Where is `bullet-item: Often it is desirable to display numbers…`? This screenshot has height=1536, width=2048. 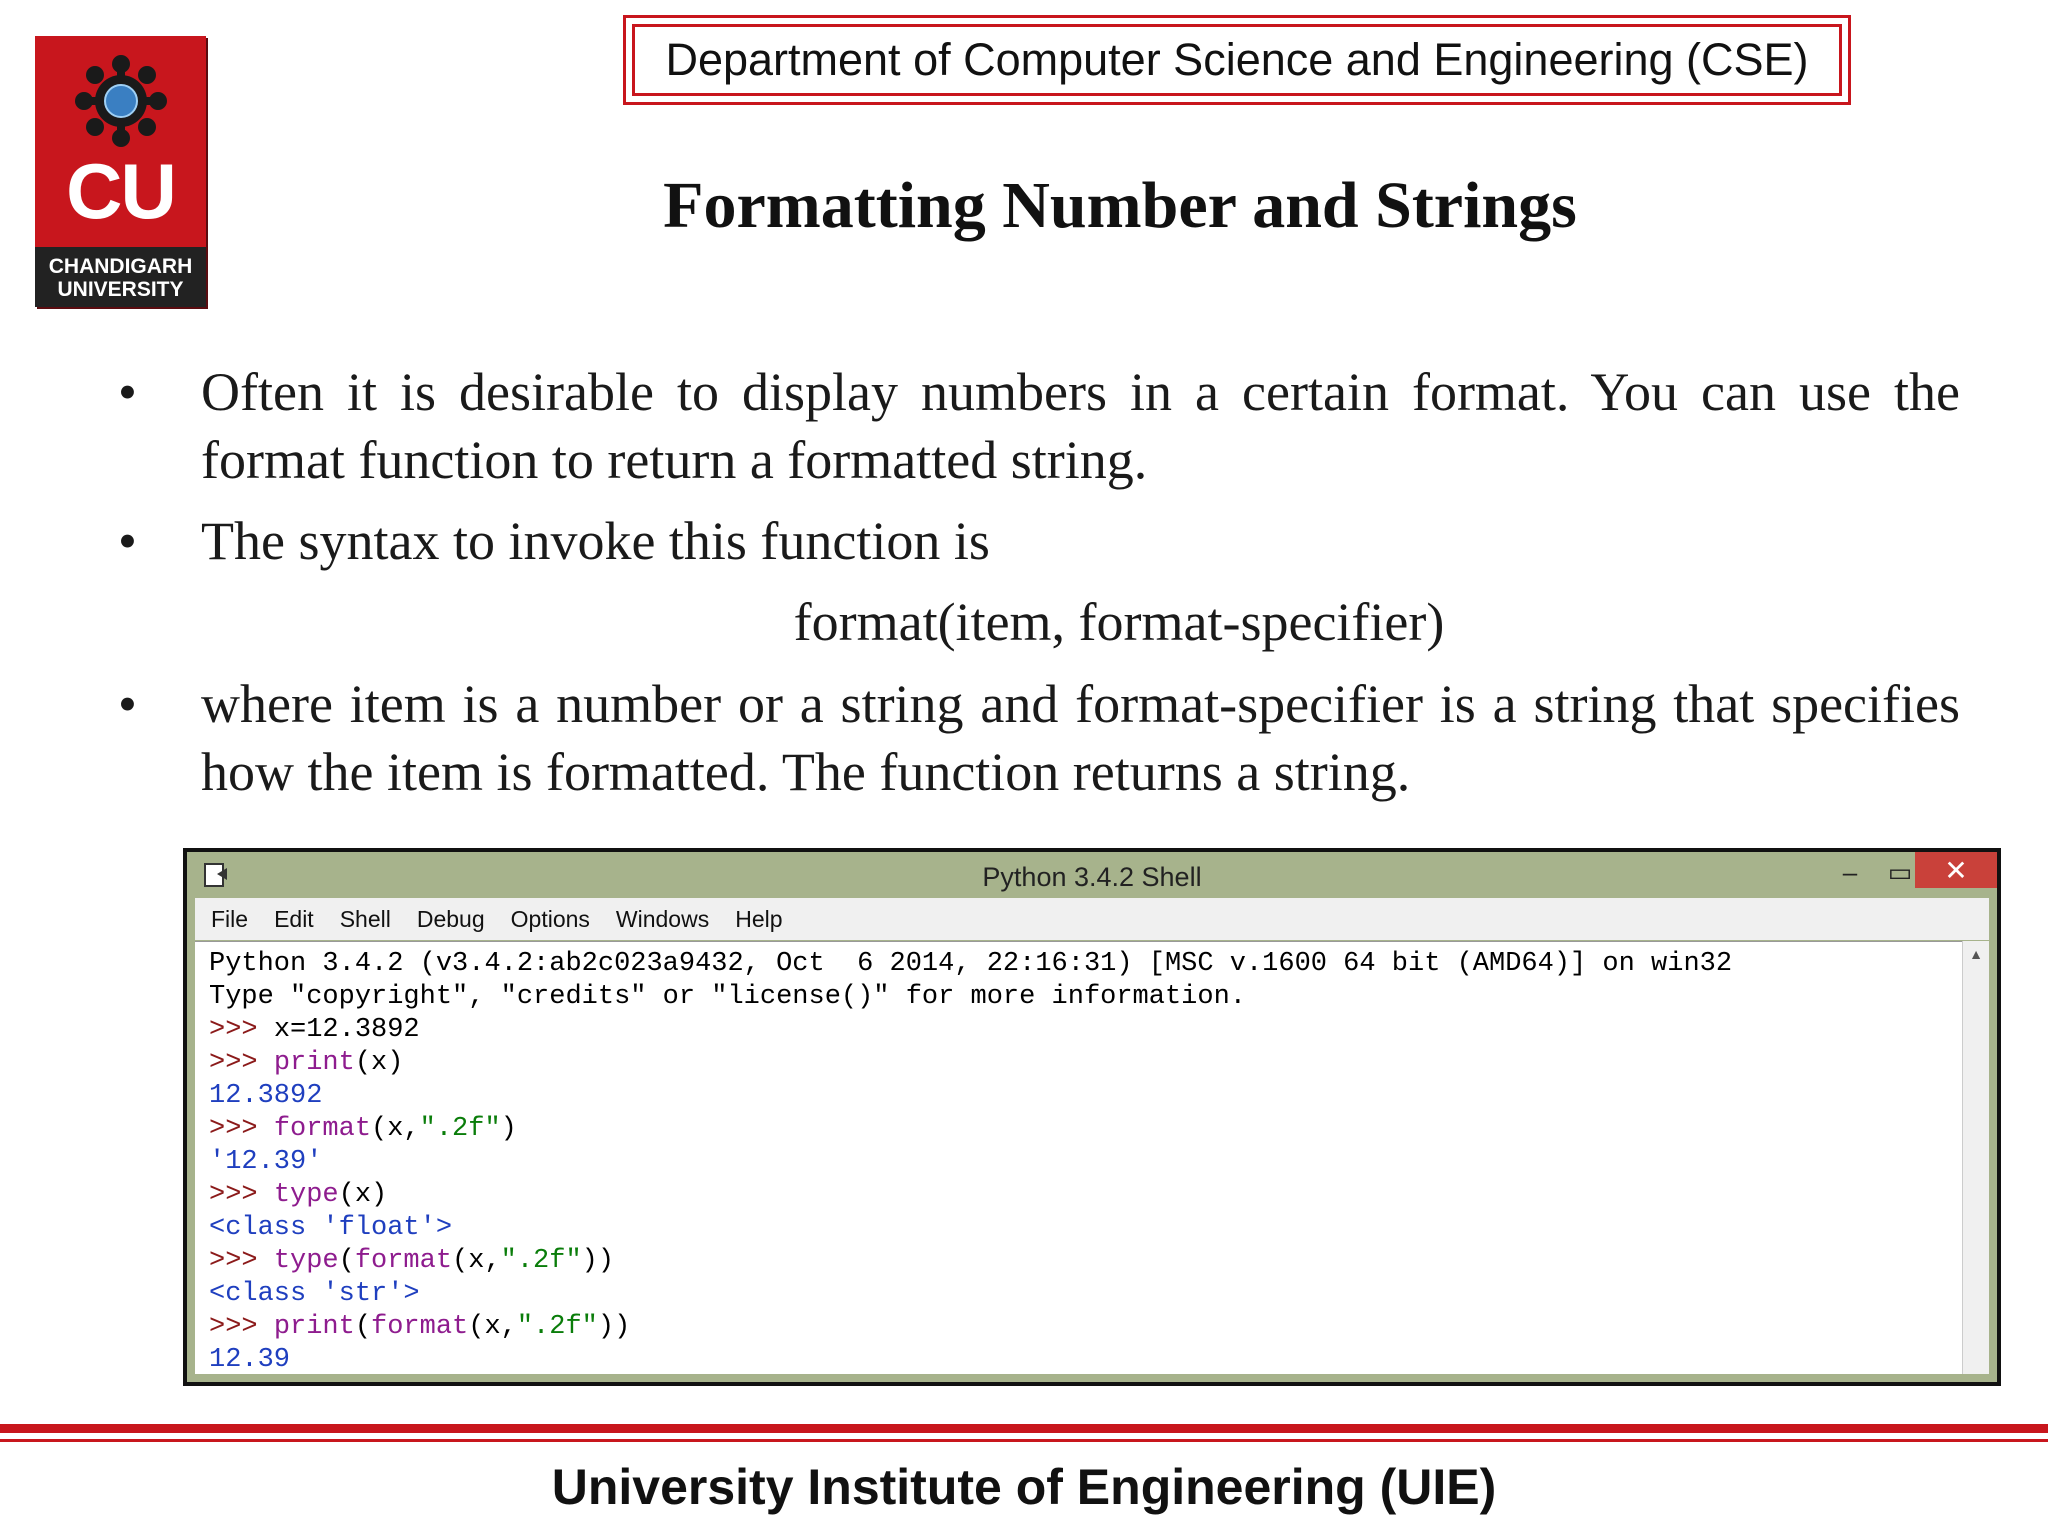
bullet-item: Often it is desirable to display numbers… is located at coordinates (1039, 426).